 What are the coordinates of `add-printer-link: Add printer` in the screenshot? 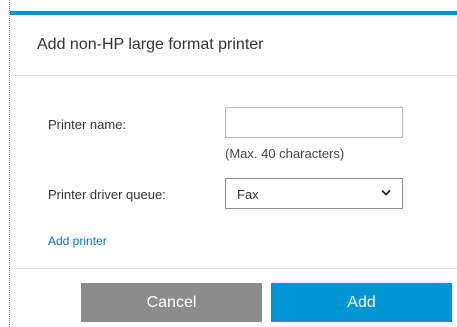 It's located at (77, 241).